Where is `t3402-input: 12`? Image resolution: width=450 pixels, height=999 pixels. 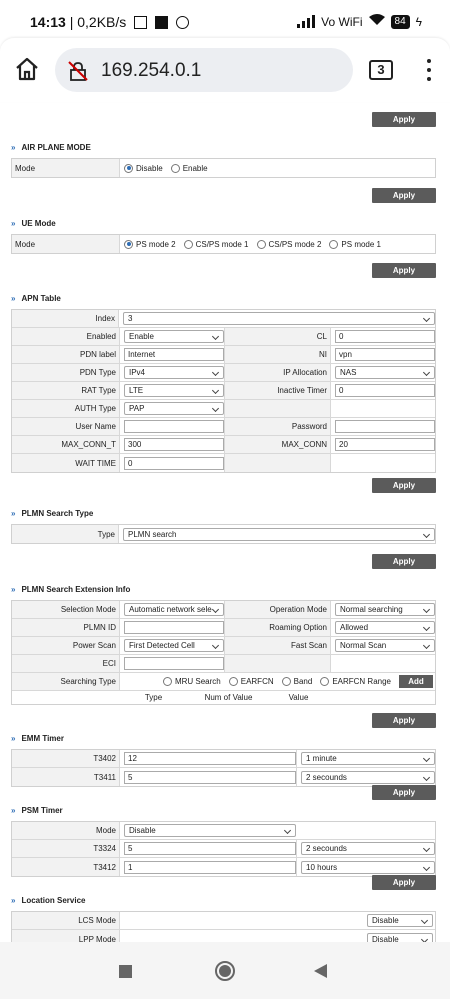
t3402-input: 12 is located at coordinates (210, 758).